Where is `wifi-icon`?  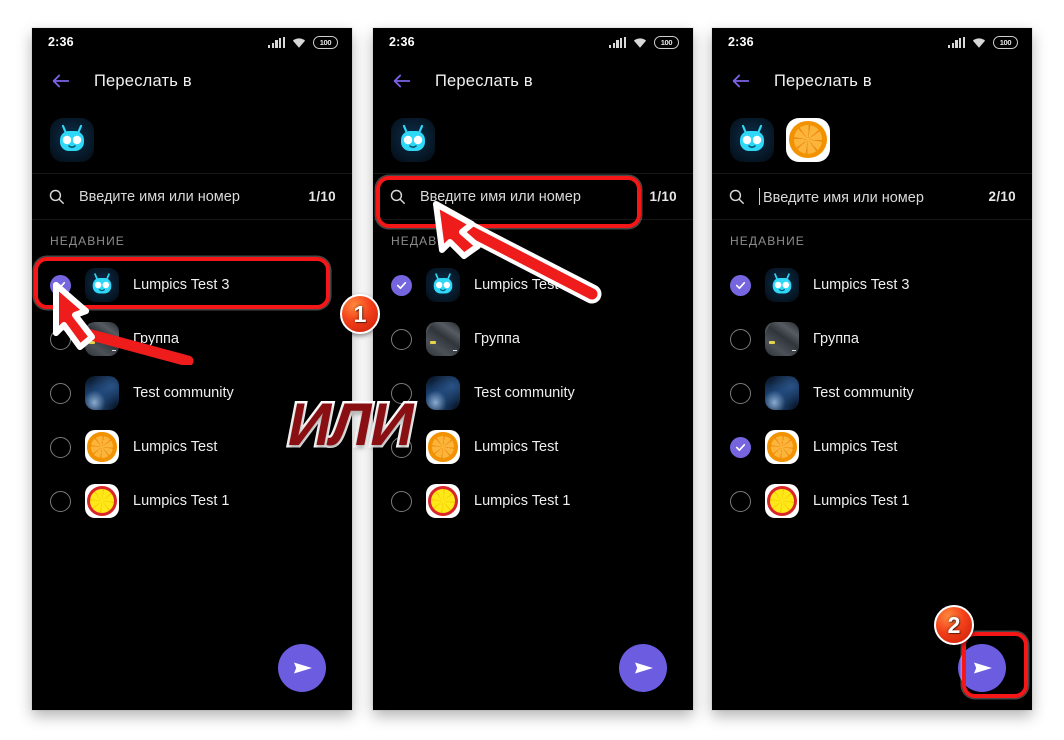 wifi-icon is located at coordinates (979, 42).